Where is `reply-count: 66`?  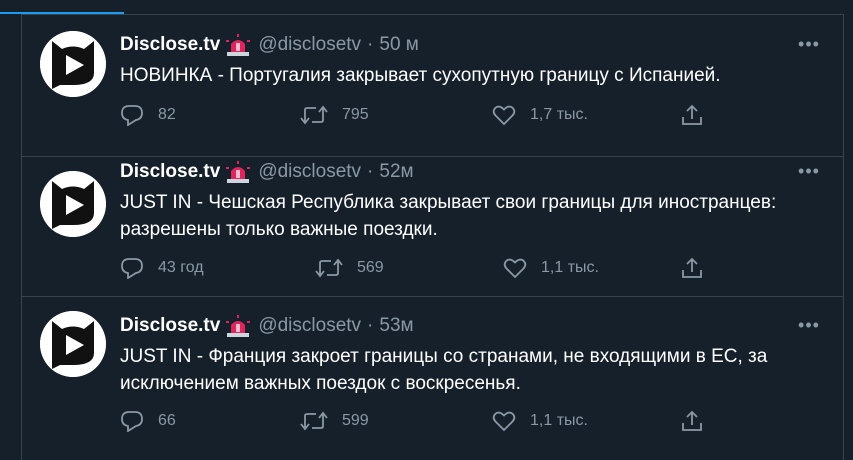 reply-count: 66 is located at coordinates (167, 420).